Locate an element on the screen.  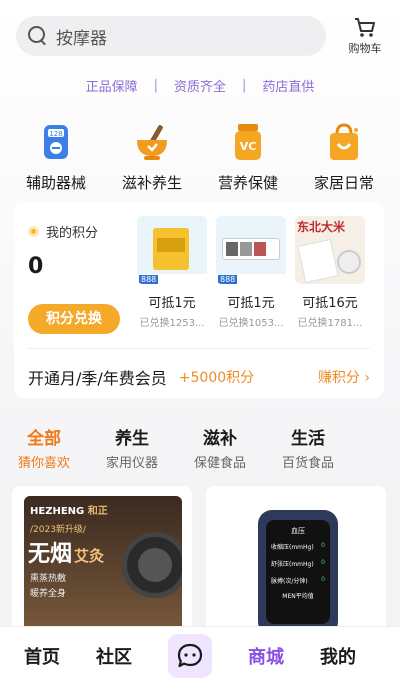
tab-health: 养生 家用仪器 is located at coordinates (132, 447).